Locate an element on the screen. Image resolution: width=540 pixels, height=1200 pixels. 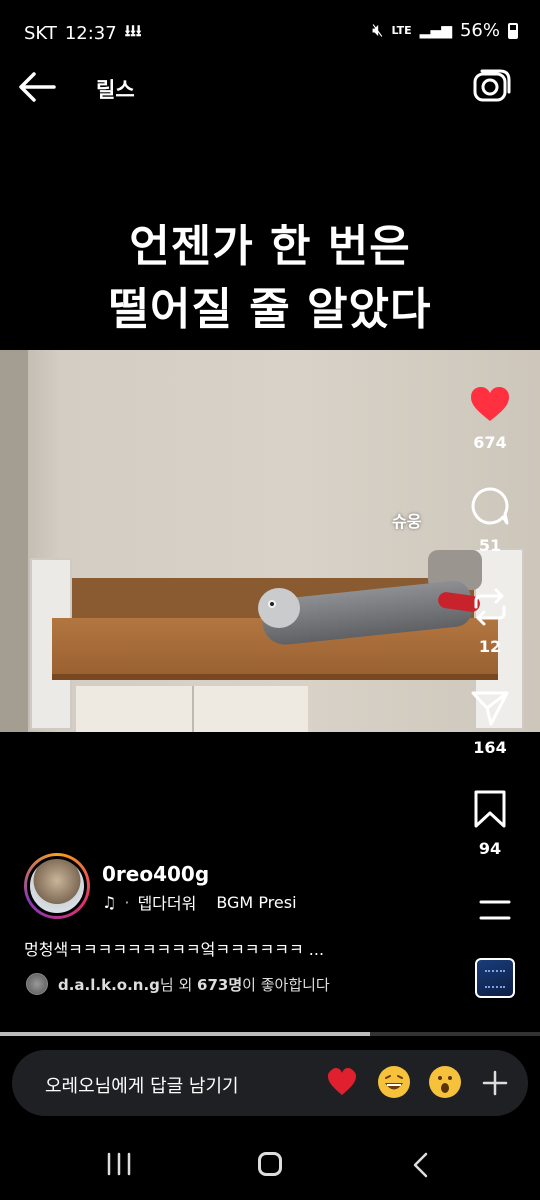
music-bgm: BGM Presi is located at coordinates (256, 902).